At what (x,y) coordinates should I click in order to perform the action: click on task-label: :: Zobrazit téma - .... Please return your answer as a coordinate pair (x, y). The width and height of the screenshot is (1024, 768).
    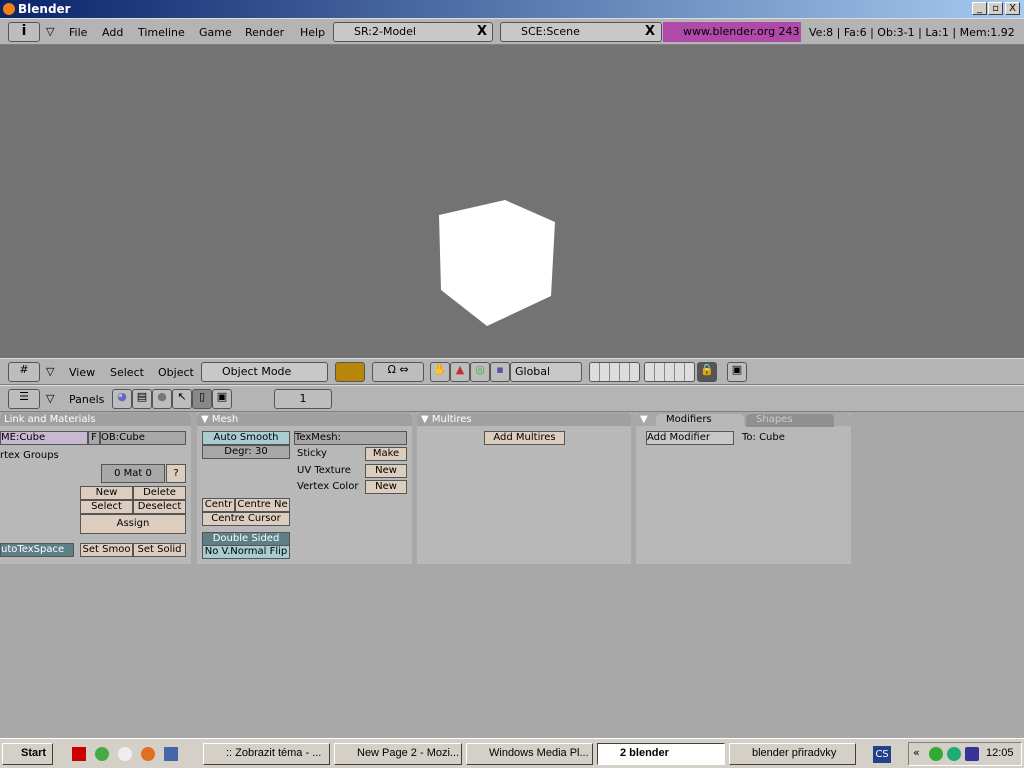
    Looking at the image, I should click on (274, 753).